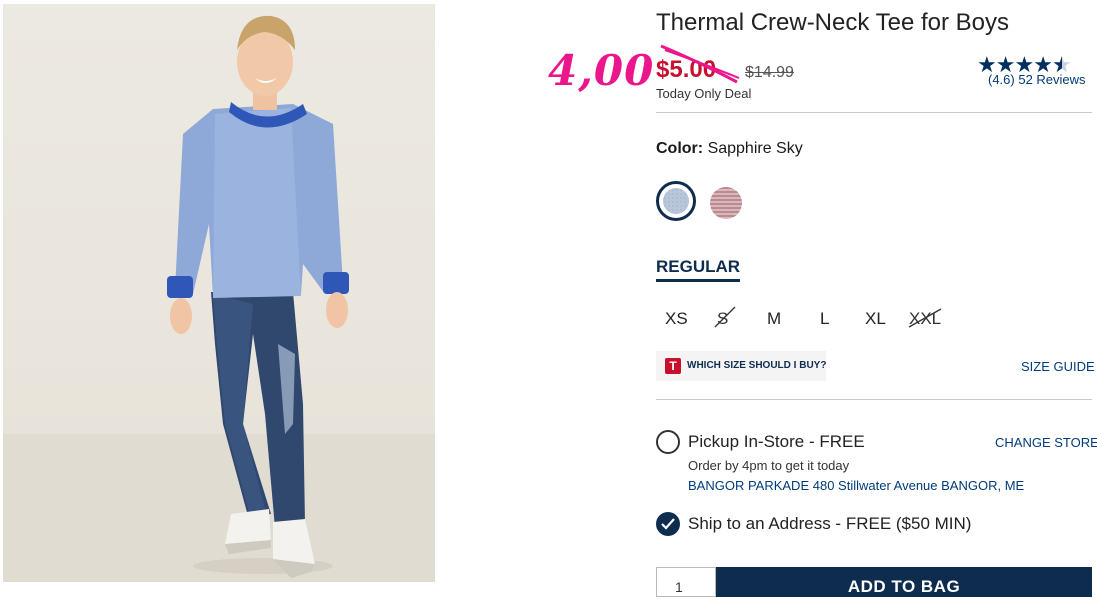  What do you see at coordinates (1046, 442) in the screenshot?
I see `change-store-link: CHANGE STORE` at bounding box center [1046, 442].